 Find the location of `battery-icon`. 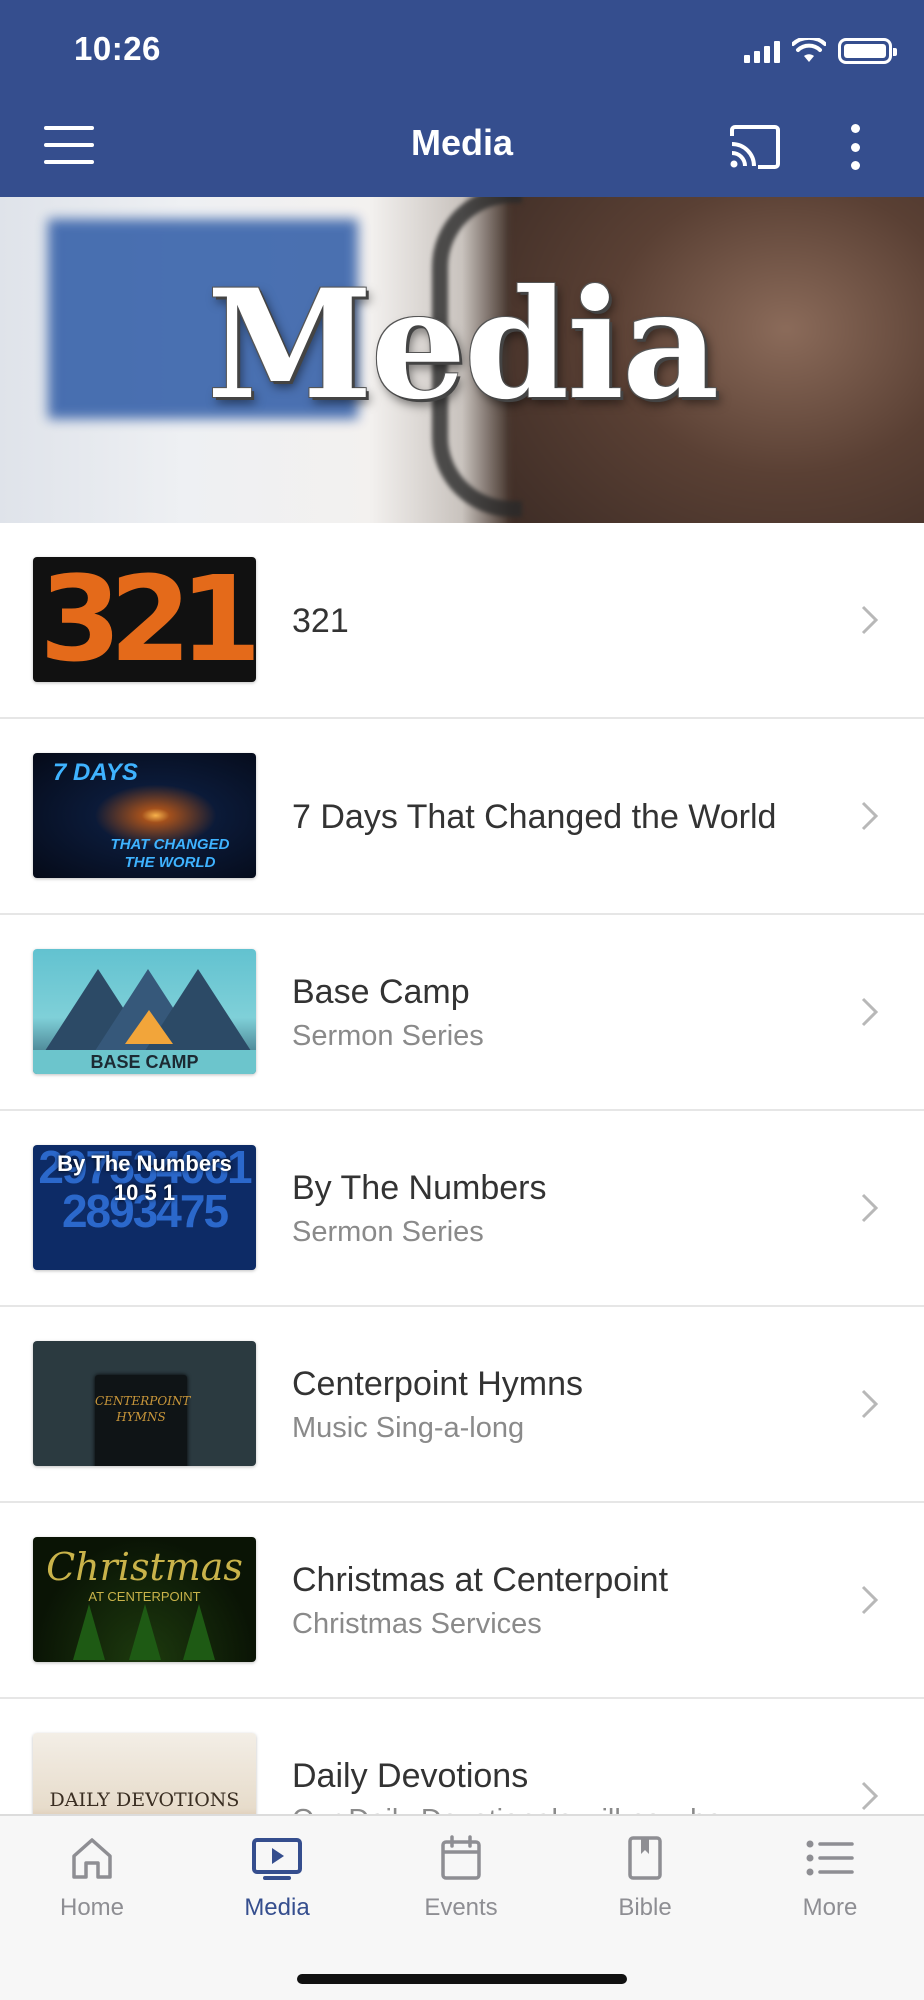

battery-icon is located at coordinates (867, 51).